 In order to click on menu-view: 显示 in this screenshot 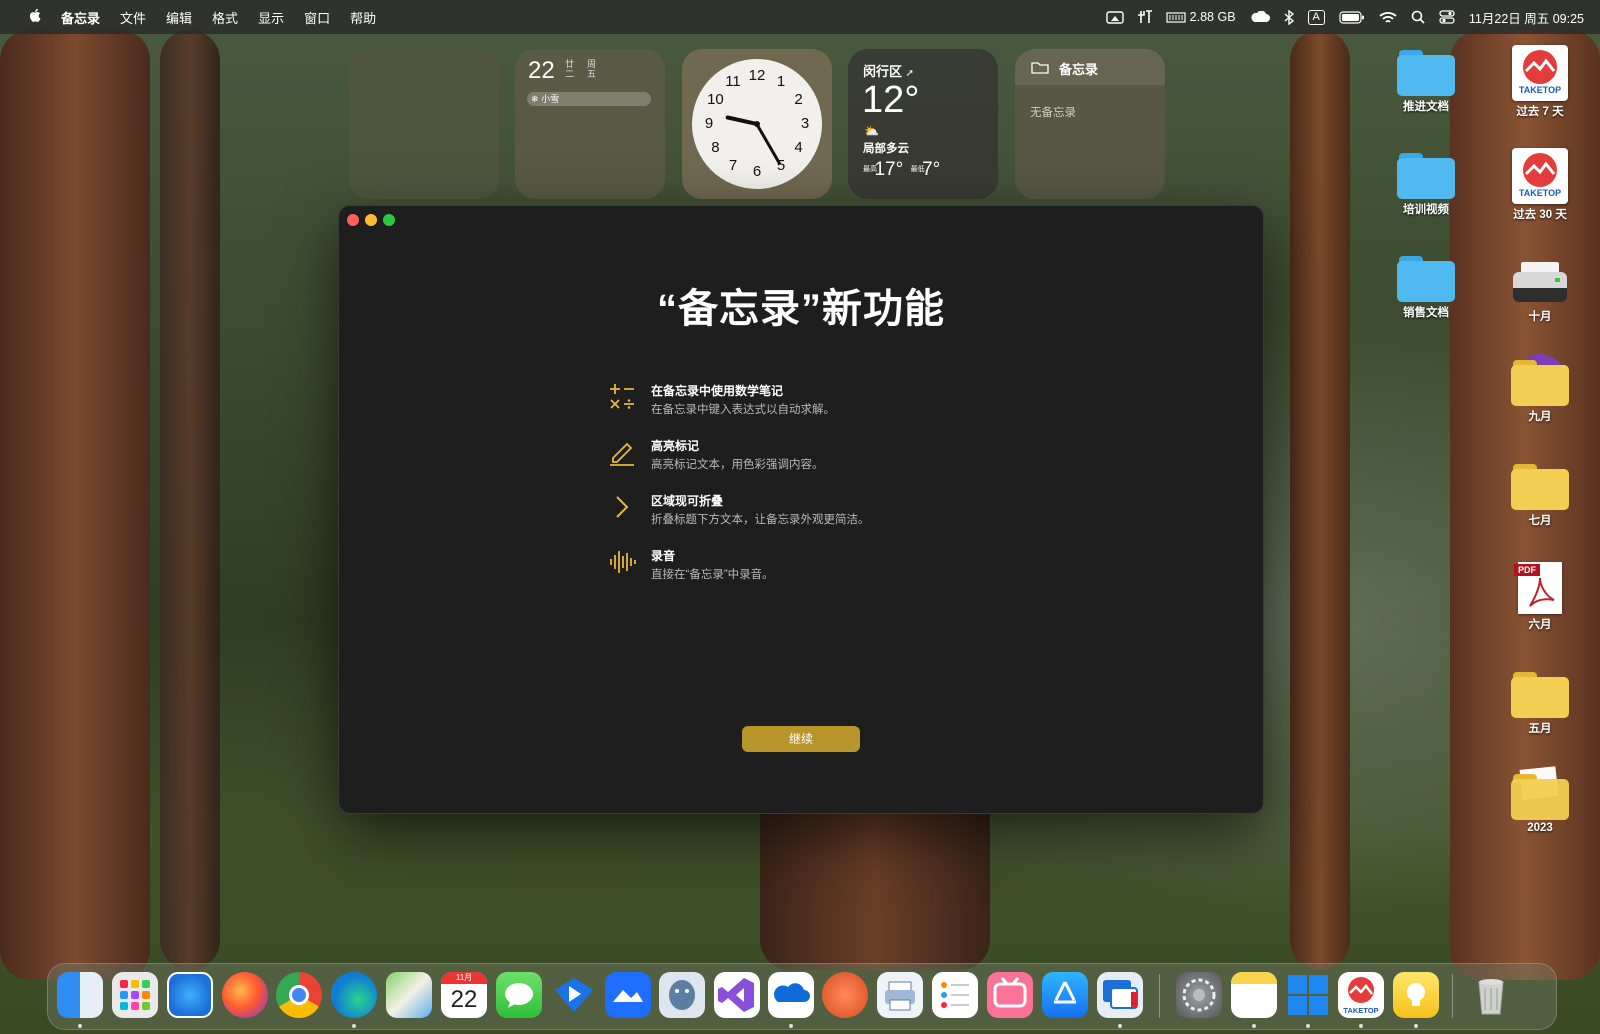, I will do `click(271, 17)`.